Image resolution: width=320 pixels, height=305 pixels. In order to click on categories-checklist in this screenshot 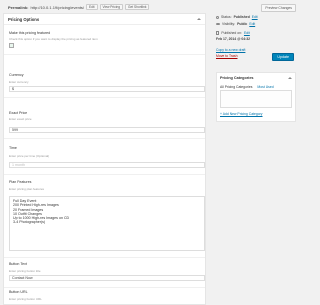, I will do `click(256, 99)`.